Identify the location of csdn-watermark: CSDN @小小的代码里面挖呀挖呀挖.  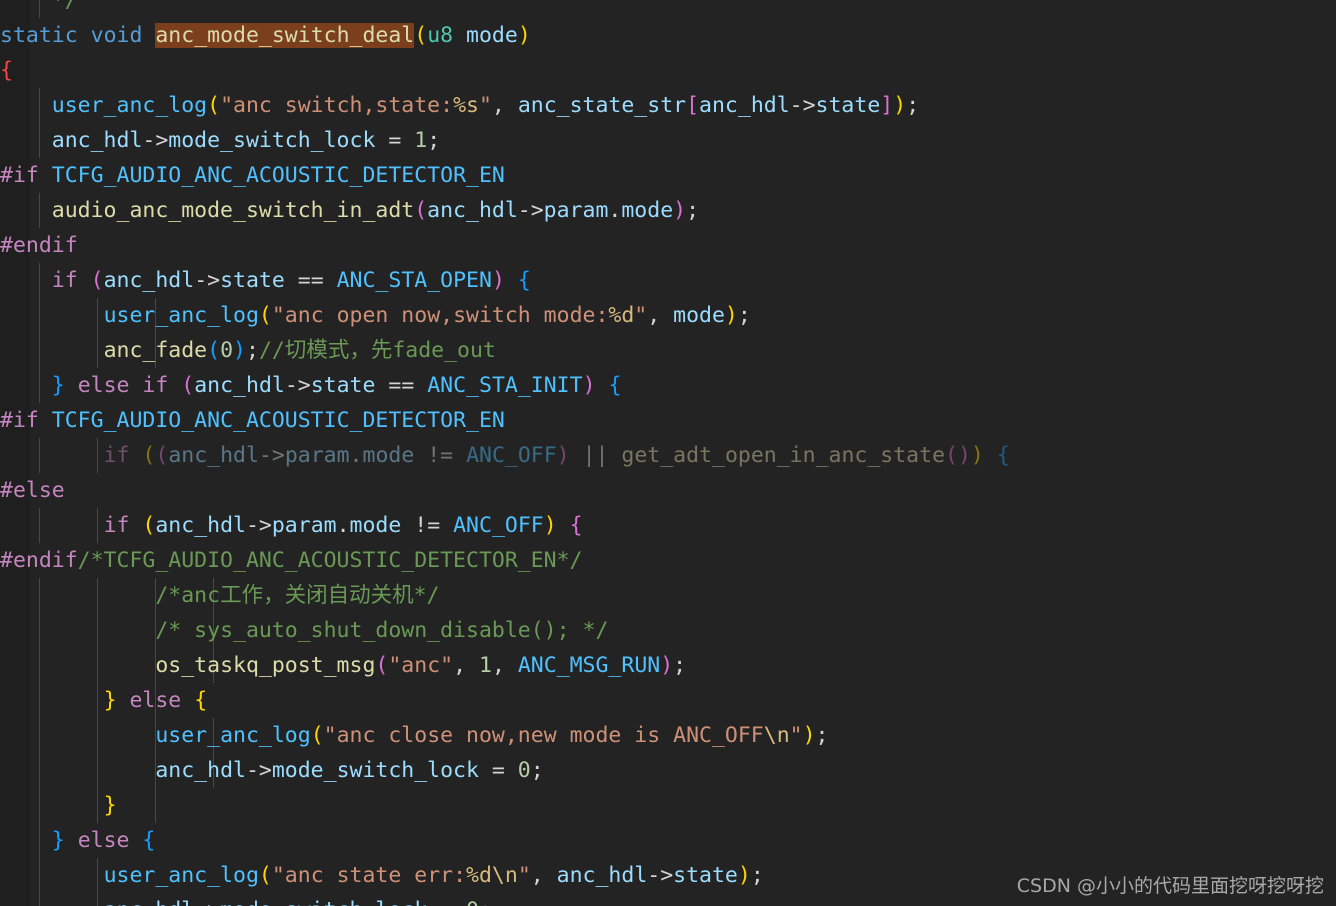
(1170, 886).